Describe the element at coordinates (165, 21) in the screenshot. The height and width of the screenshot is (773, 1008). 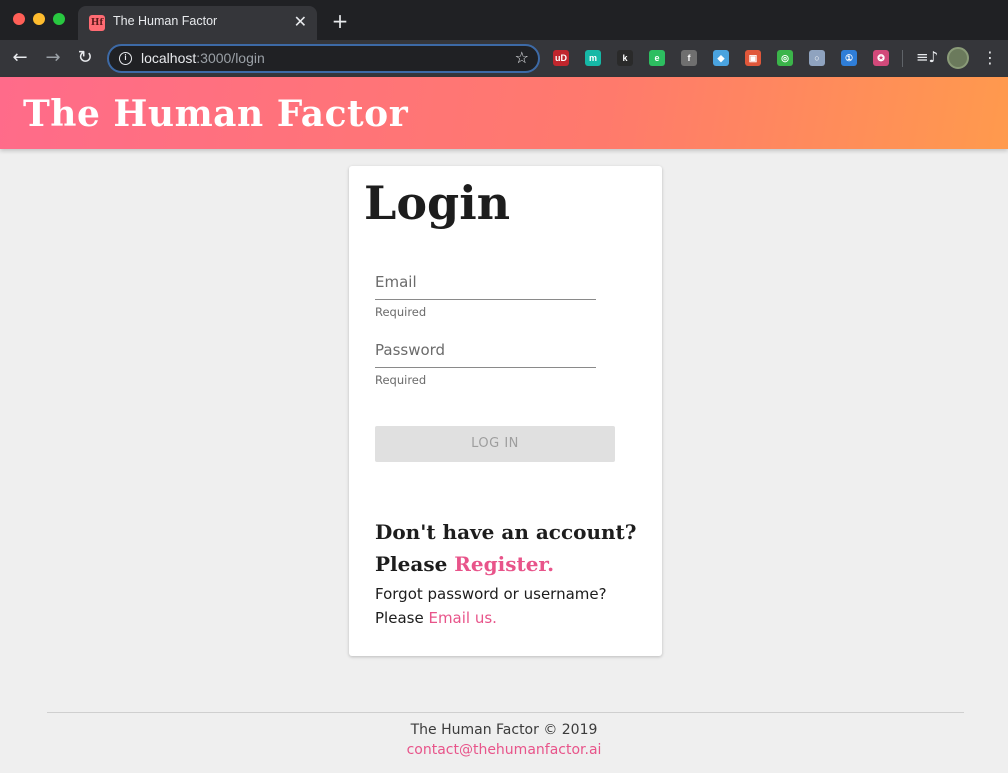
I see `tab-title: The Human Factor` at that location.